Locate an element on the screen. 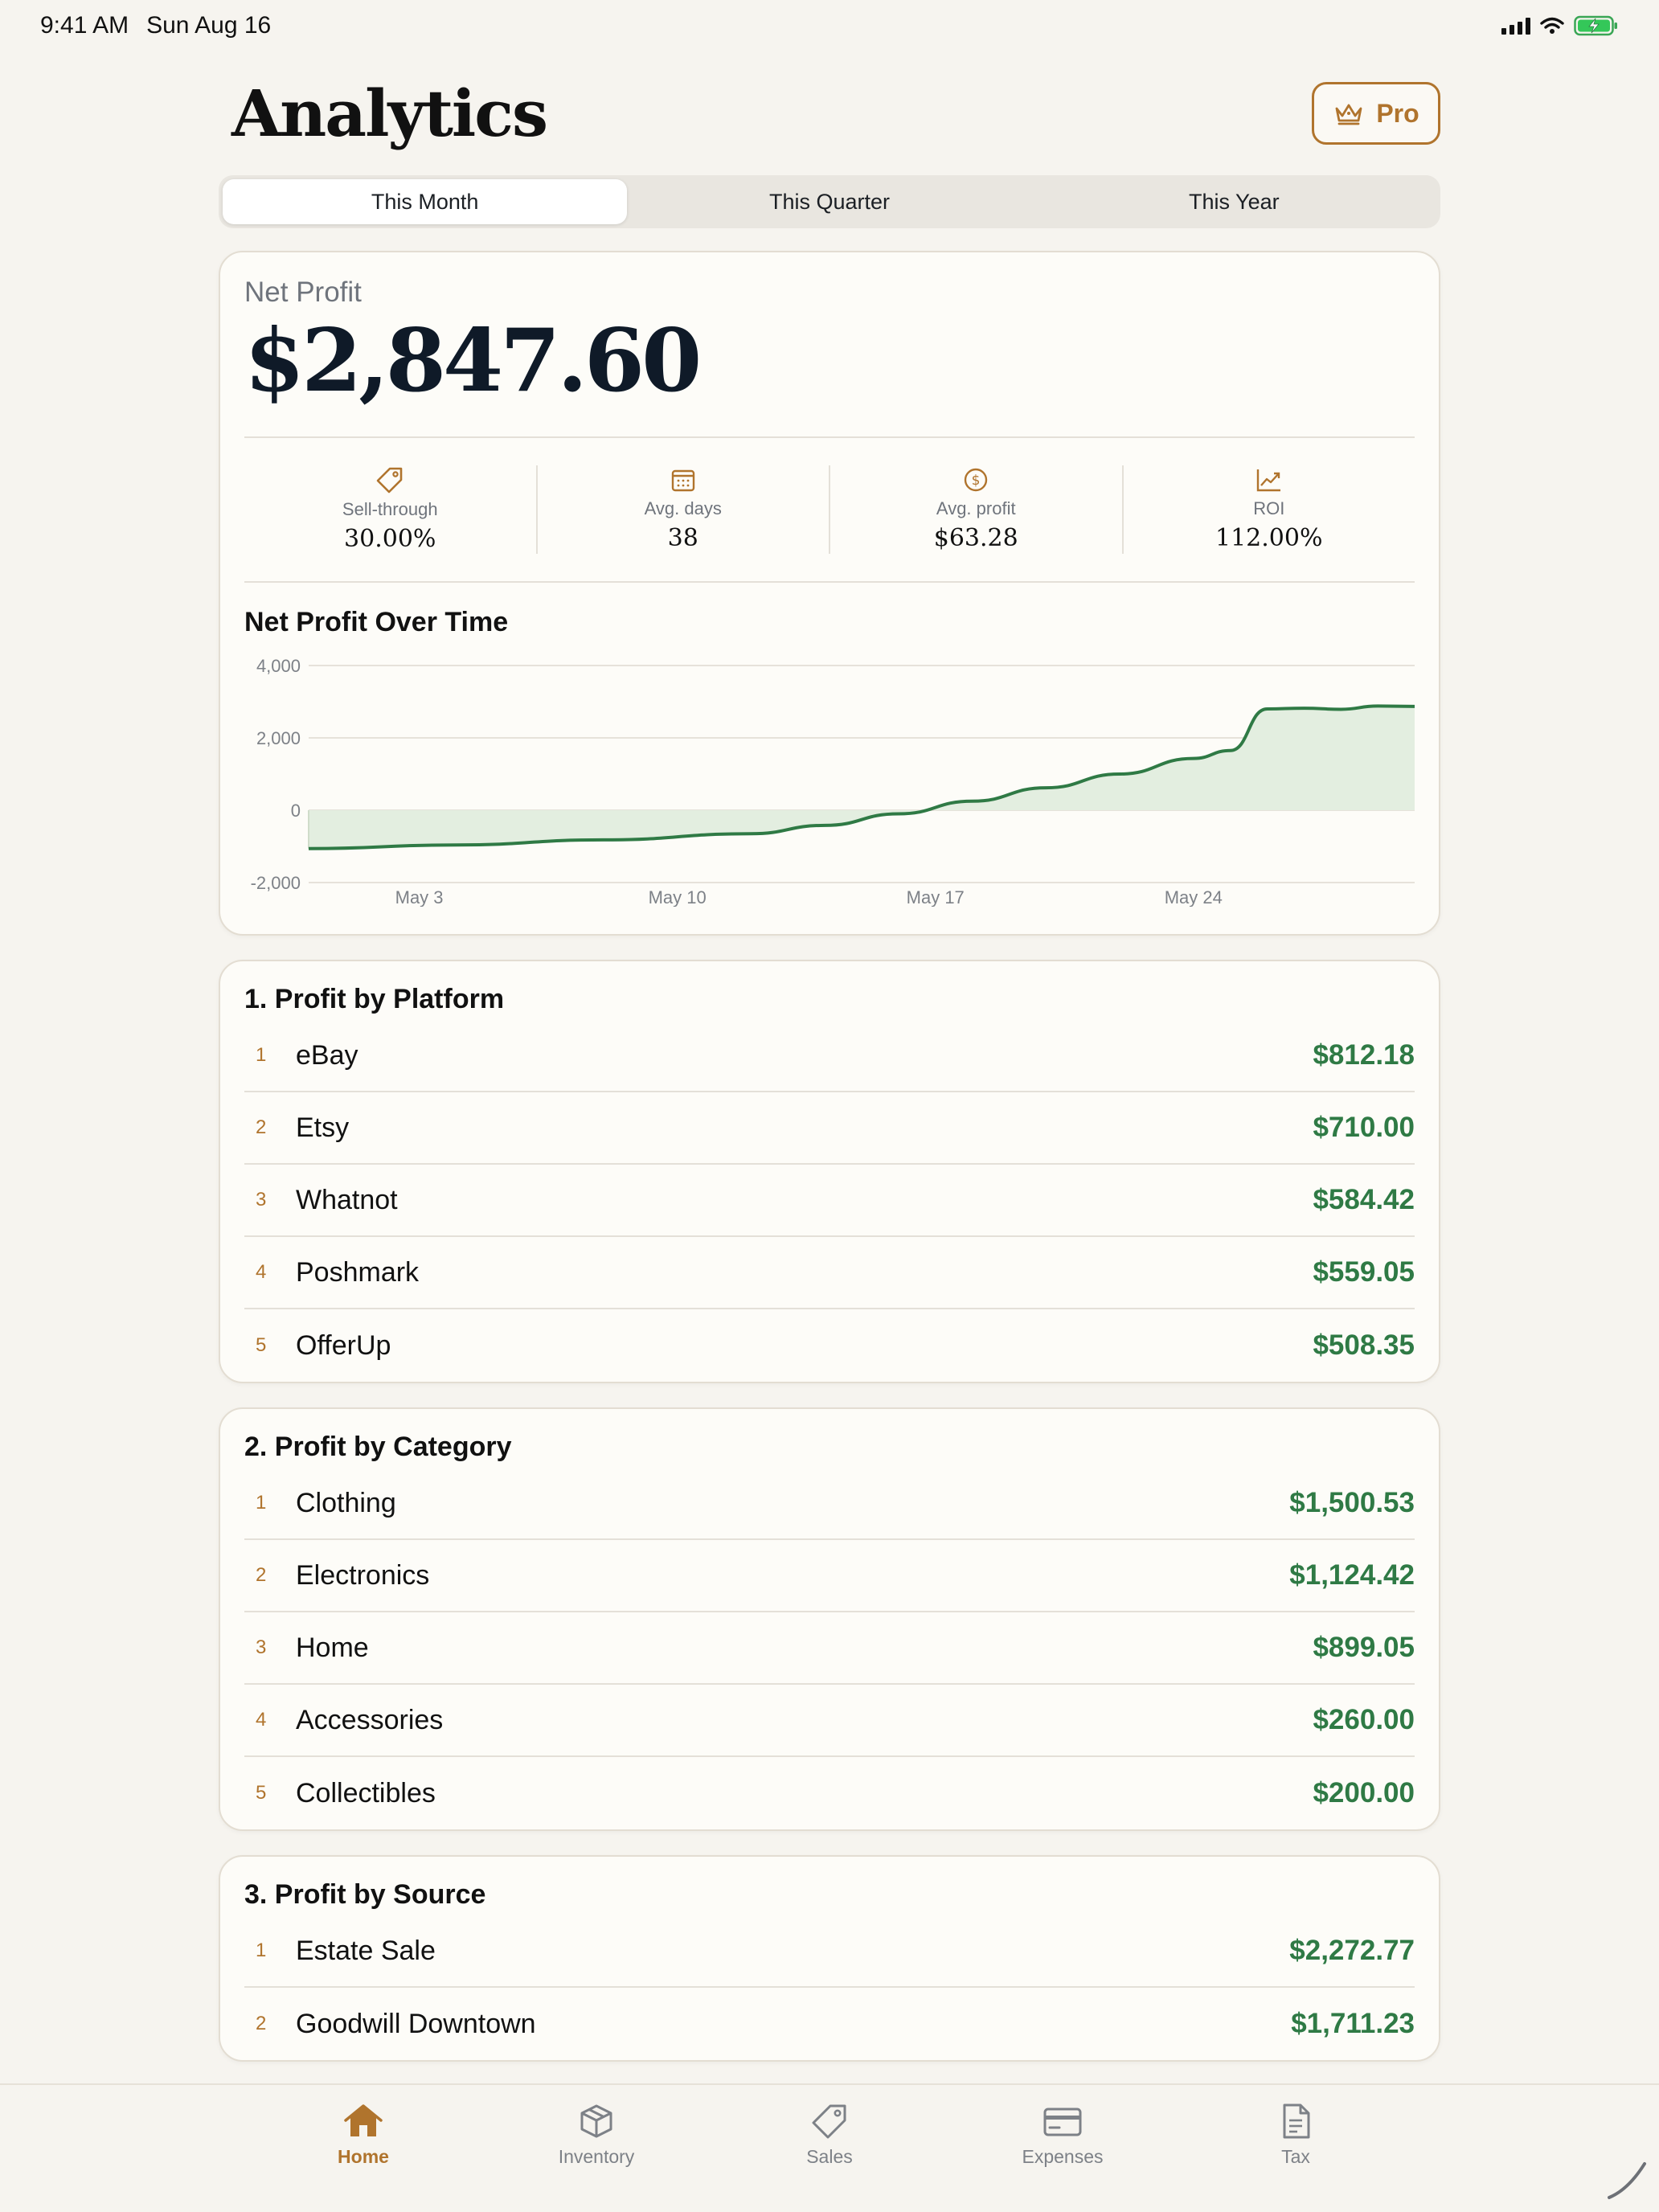 This screenshot has width=1659, height=2212. list-item: 4 Poshmark $559.05 is located at coordinates (829, 1273).